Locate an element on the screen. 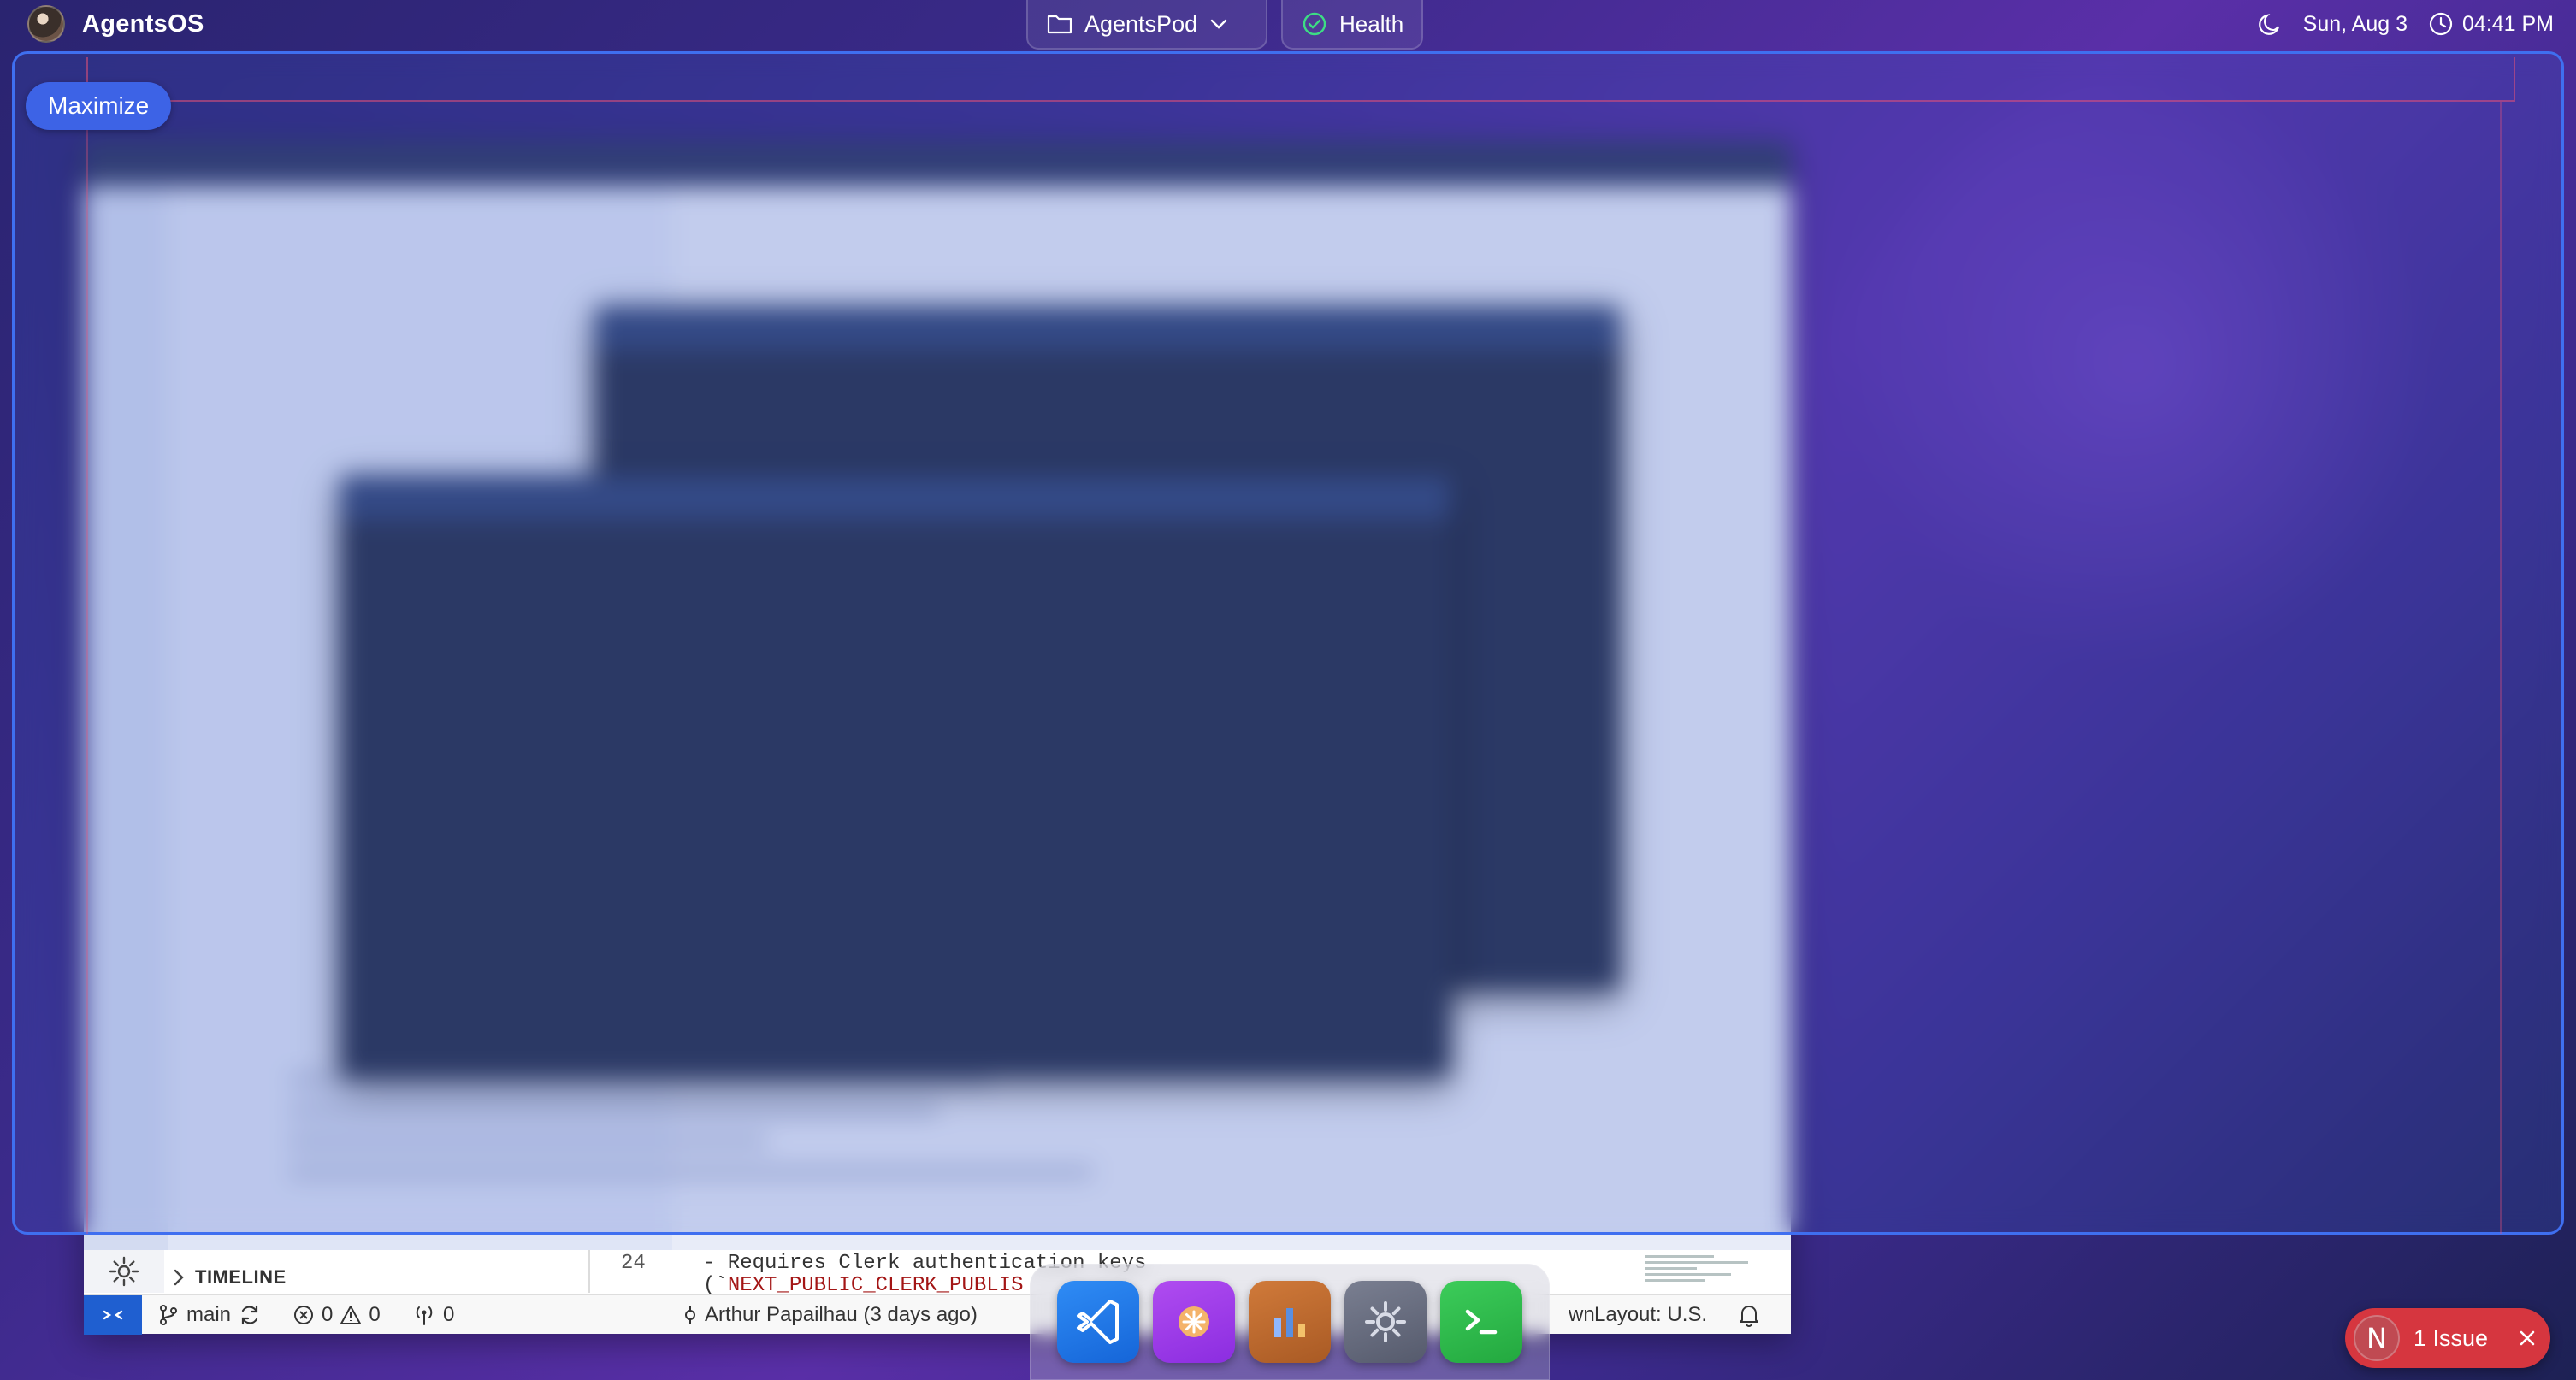 The width and height of the screenshot is (2576, 1380). chevron-right-icon is located at coordinates (179, 1277).